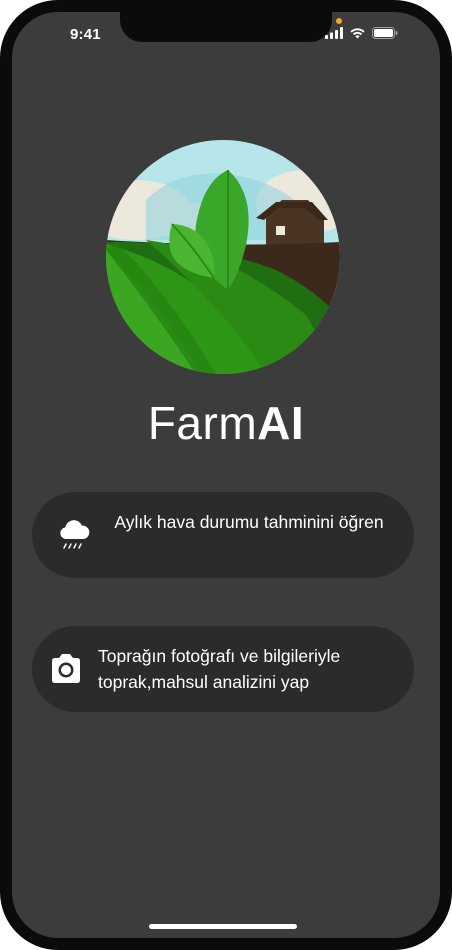  I want to click on app-title: FarmAI, so click(226, 423).